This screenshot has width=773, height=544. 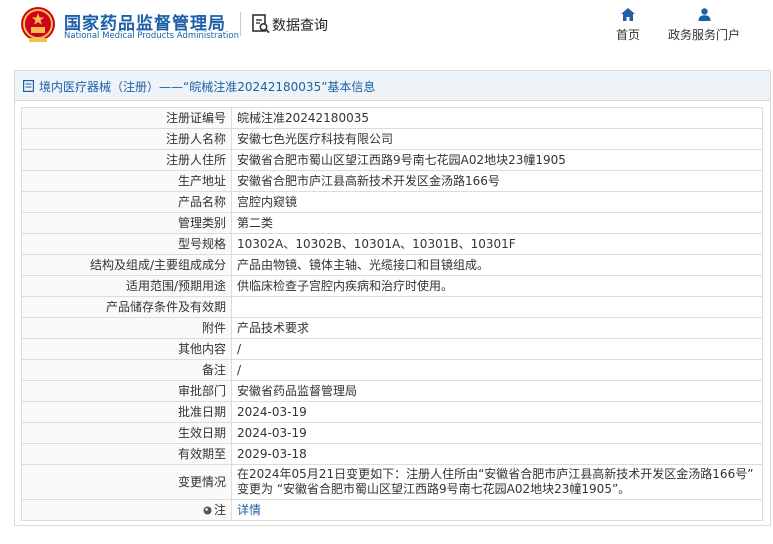 I want to click on header-divider, so click(x=240, y=24).